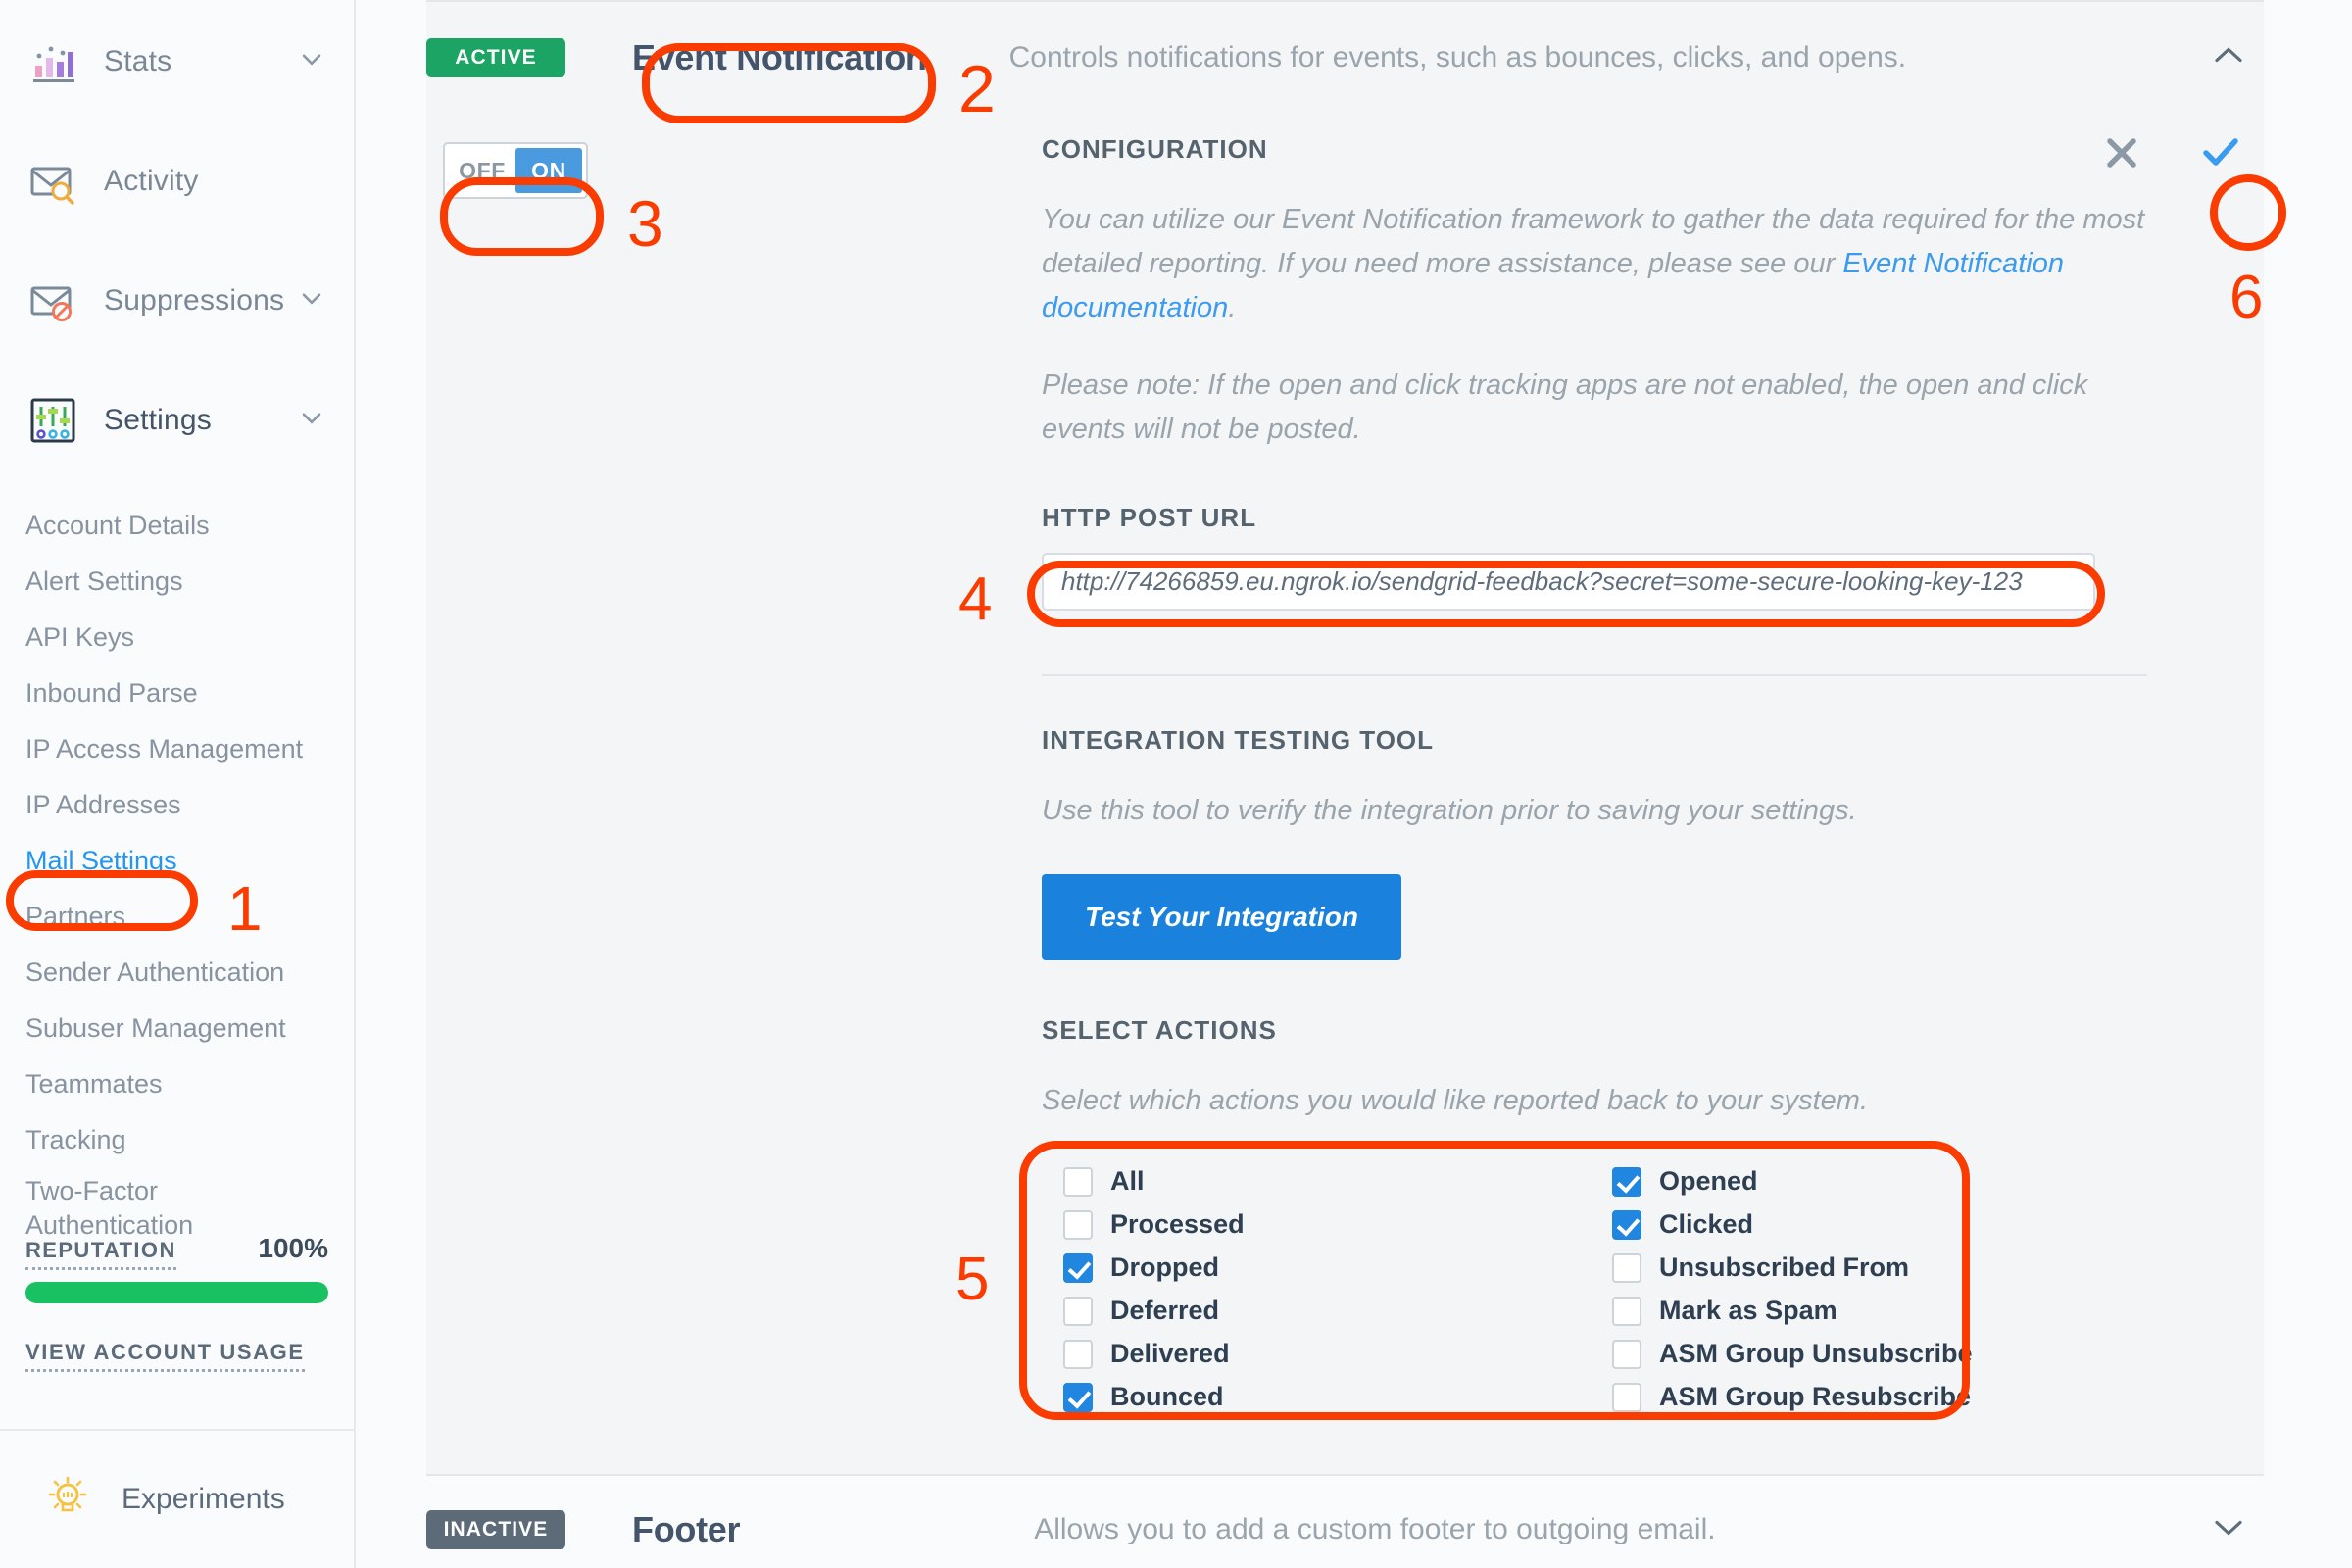 This screenshot has width=2352, height=1568. I want to click on sidebar-item-alert-settings: Alert Settings, so click(177, 582).